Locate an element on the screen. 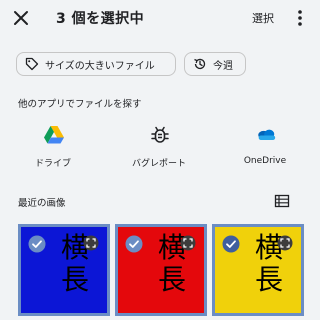  google-drive-icon is located at coordinates (54, 135).